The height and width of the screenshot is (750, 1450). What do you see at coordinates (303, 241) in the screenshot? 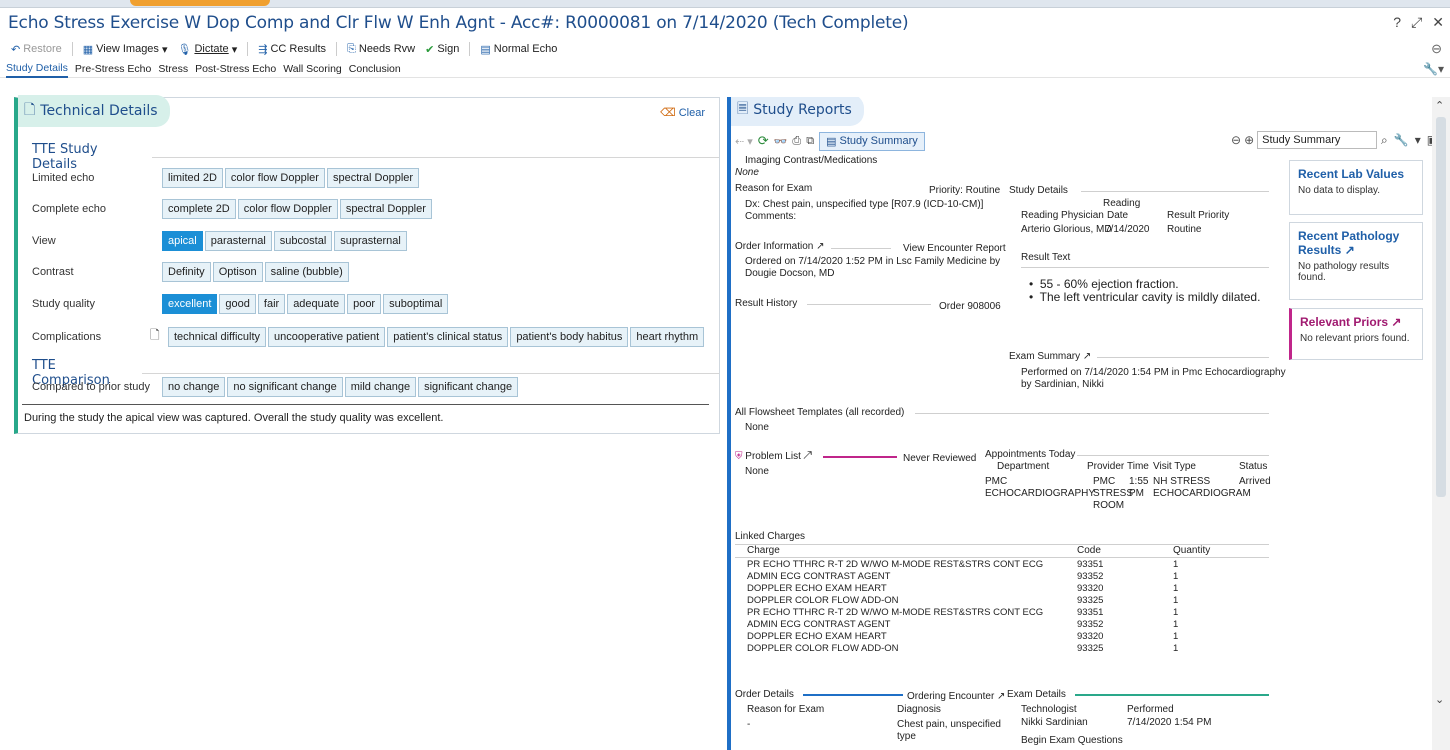
I see `subcostal-chip: subcostal` at bounding box center [303, 241].